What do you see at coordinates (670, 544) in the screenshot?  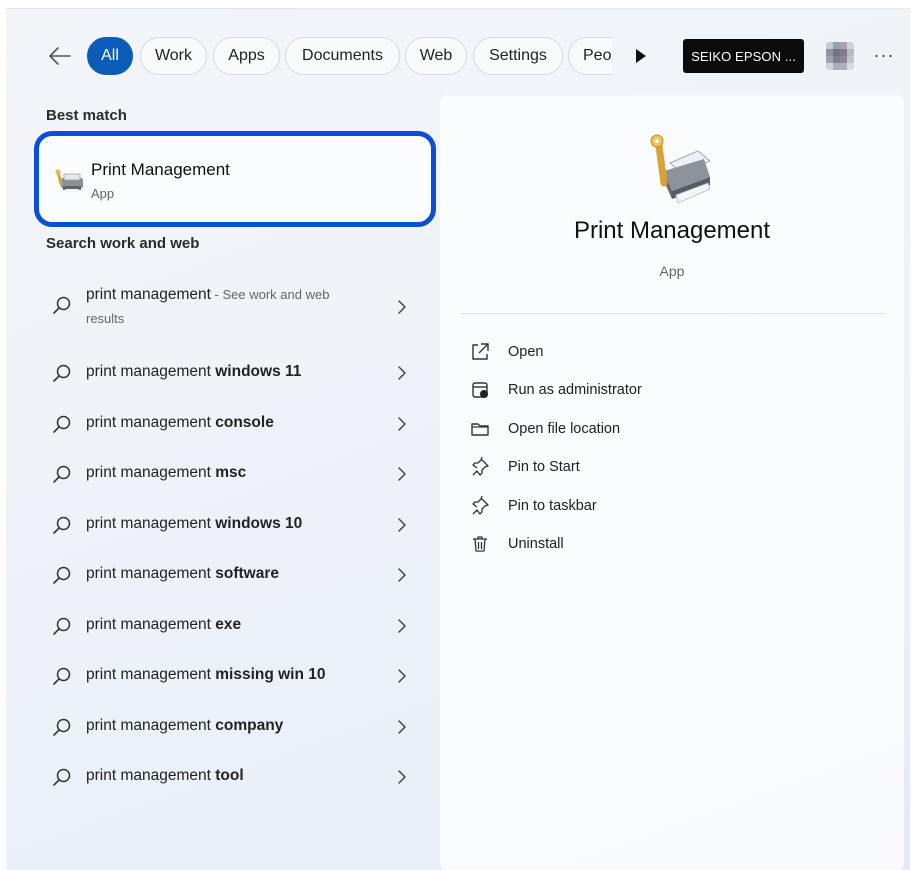 I see `uninstall-action: Uninstall` at bounding box center [670, 544].